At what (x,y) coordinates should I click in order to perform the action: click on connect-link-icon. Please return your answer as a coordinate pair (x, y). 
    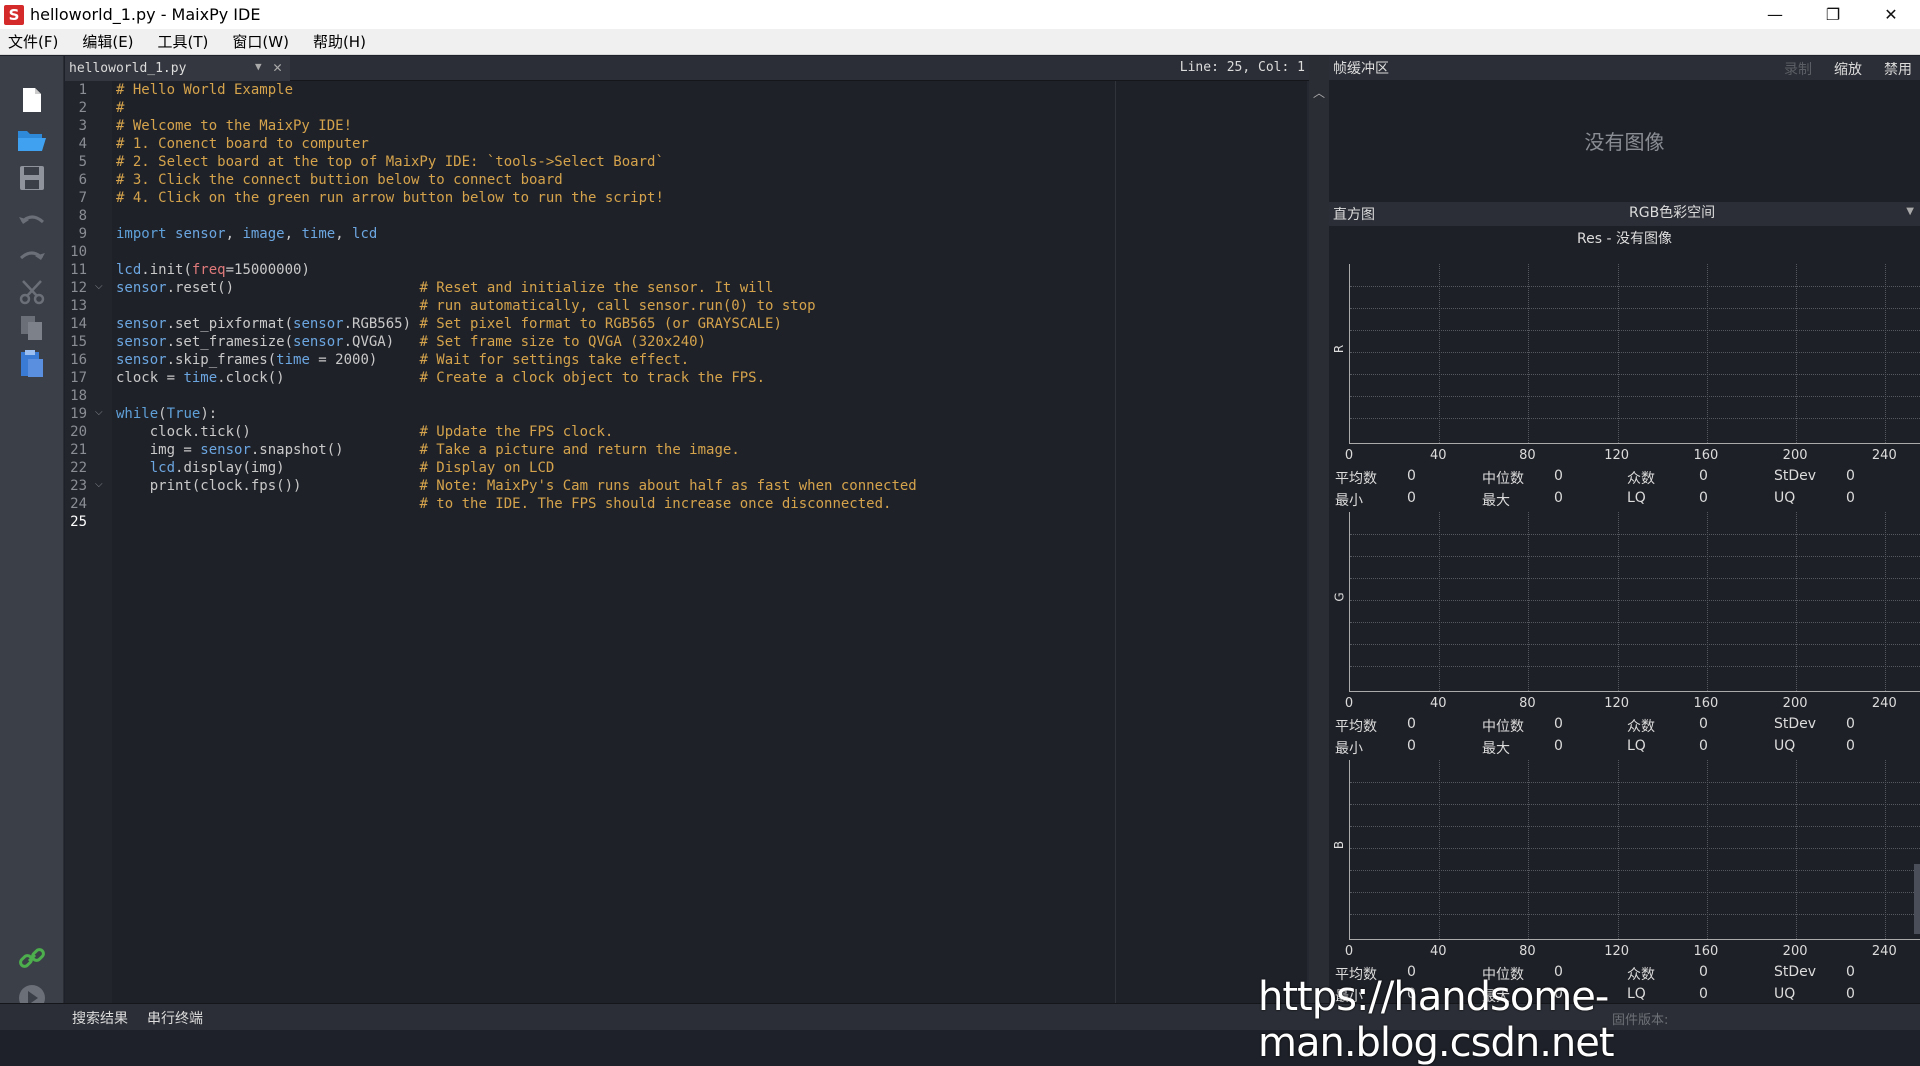
    Looking at the image, I should click on (32, 958).